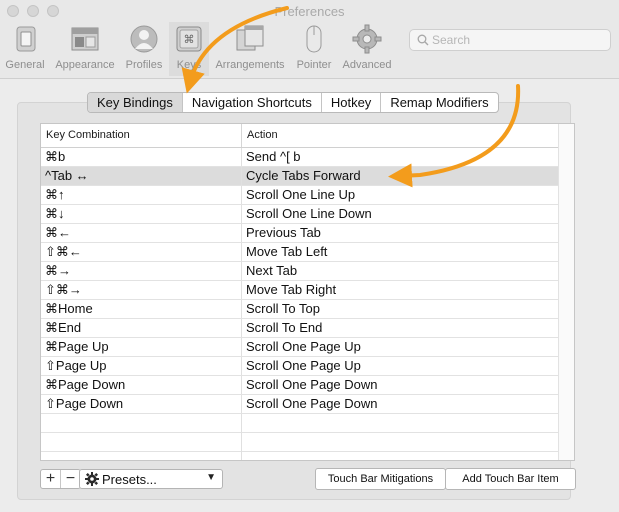 The width and height of the screenshot is (619, 512). I want to click on key-combination-cell: ⌘Page Down, so click(141, 385).